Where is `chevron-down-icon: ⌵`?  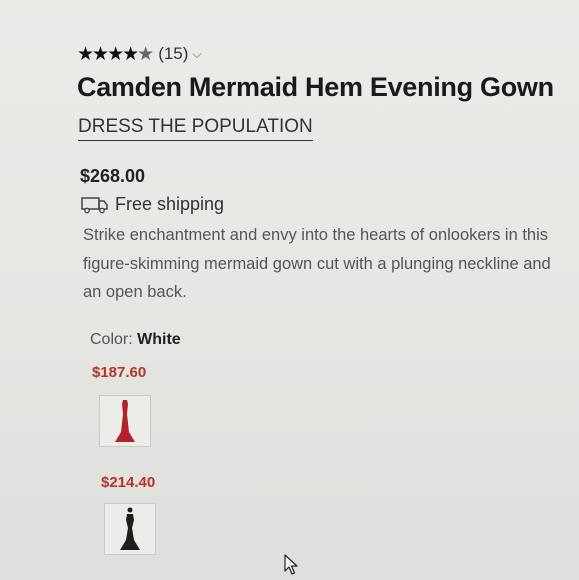
chevron-down-icon: ⌵ is located at coordinates (196, 54).